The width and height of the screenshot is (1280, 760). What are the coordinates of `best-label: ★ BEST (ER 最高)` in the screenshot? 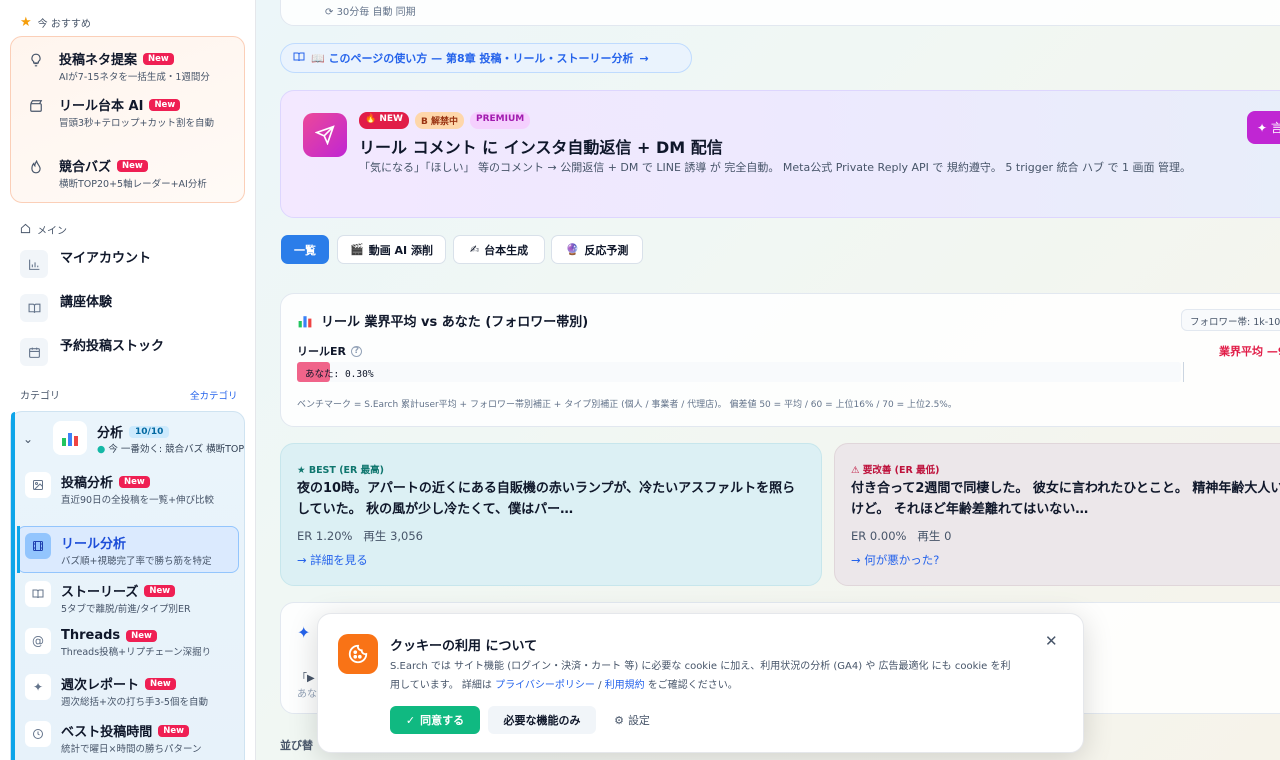 It's located at (340, 470).